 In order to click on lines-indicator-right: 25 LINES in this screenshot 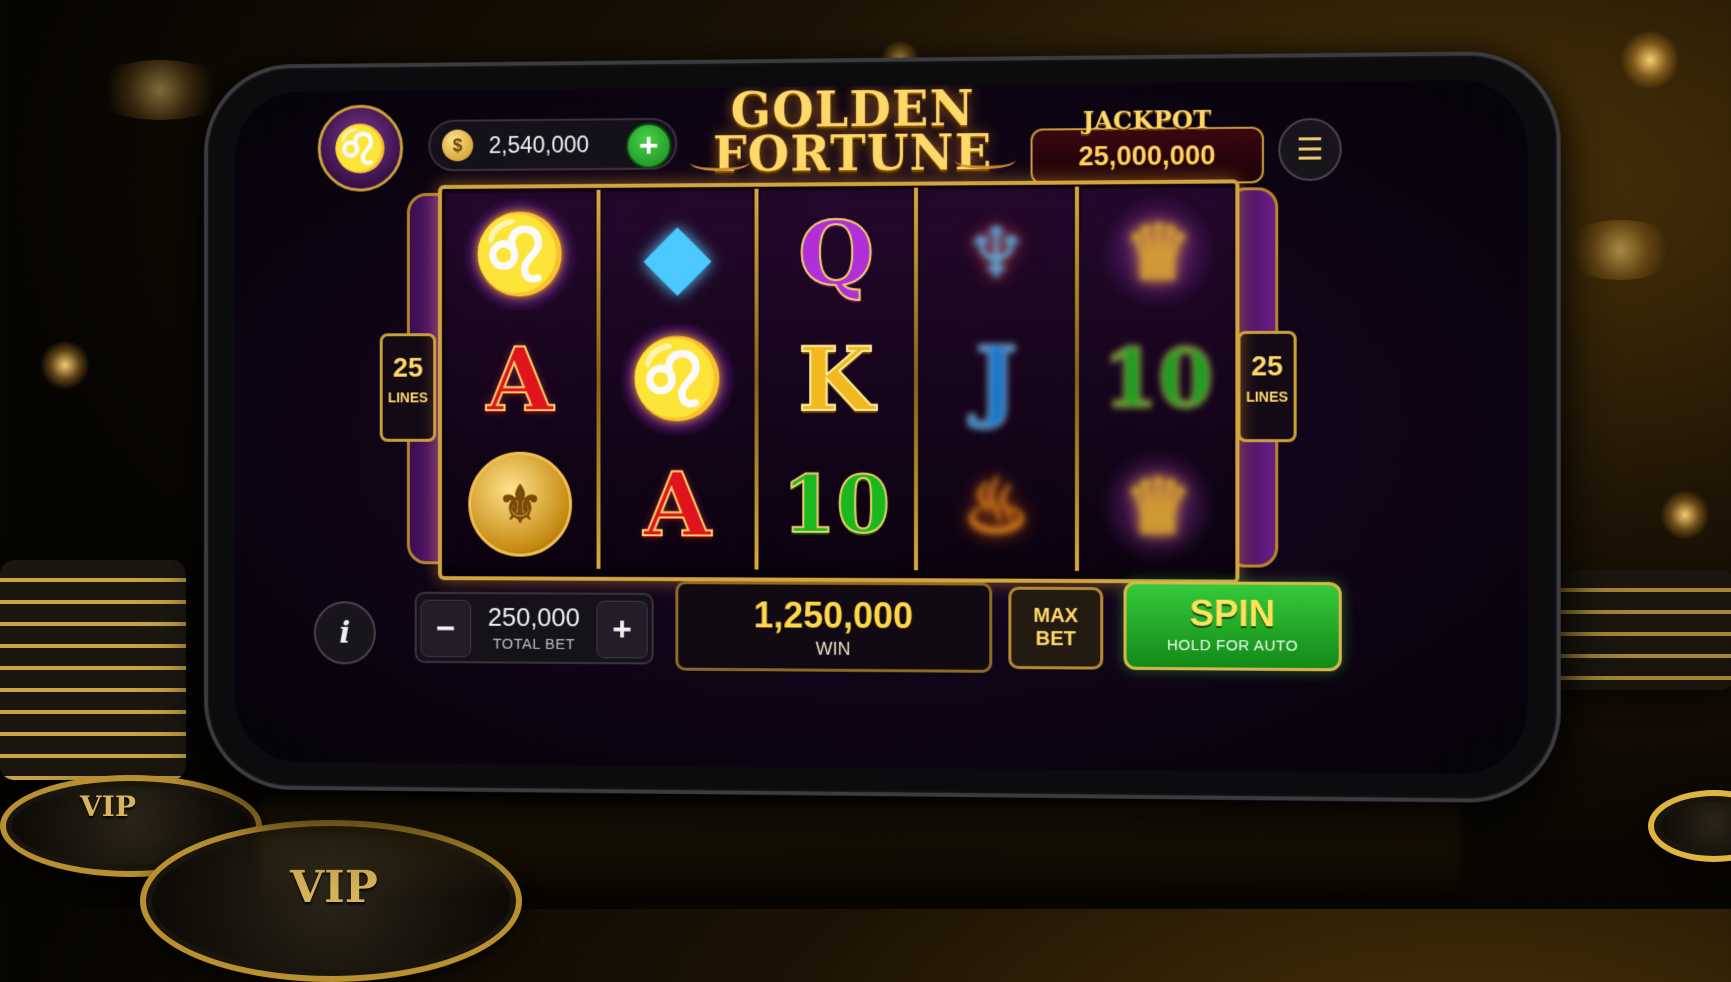, I will do `click(1267, 386)`.